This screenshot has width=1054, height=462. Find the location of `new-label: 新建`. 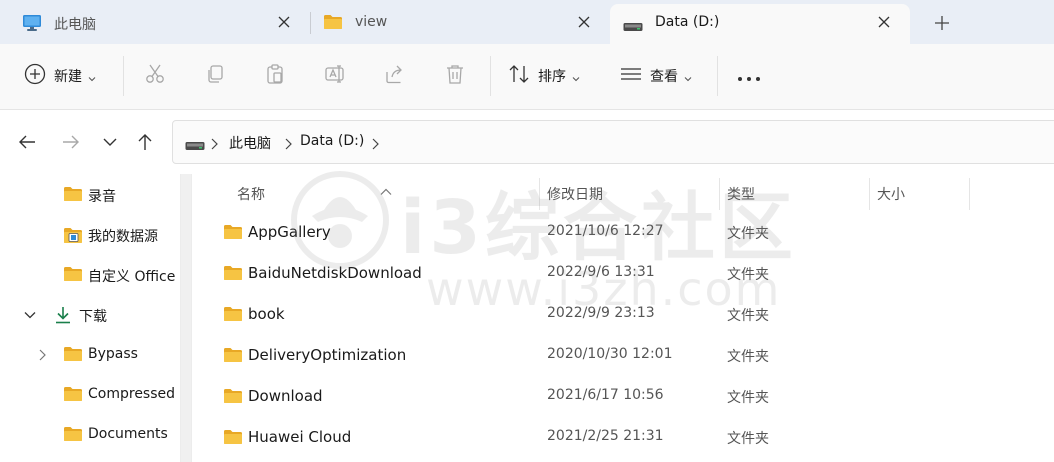

new-label: 新建 is located at coordinates (68, 77).